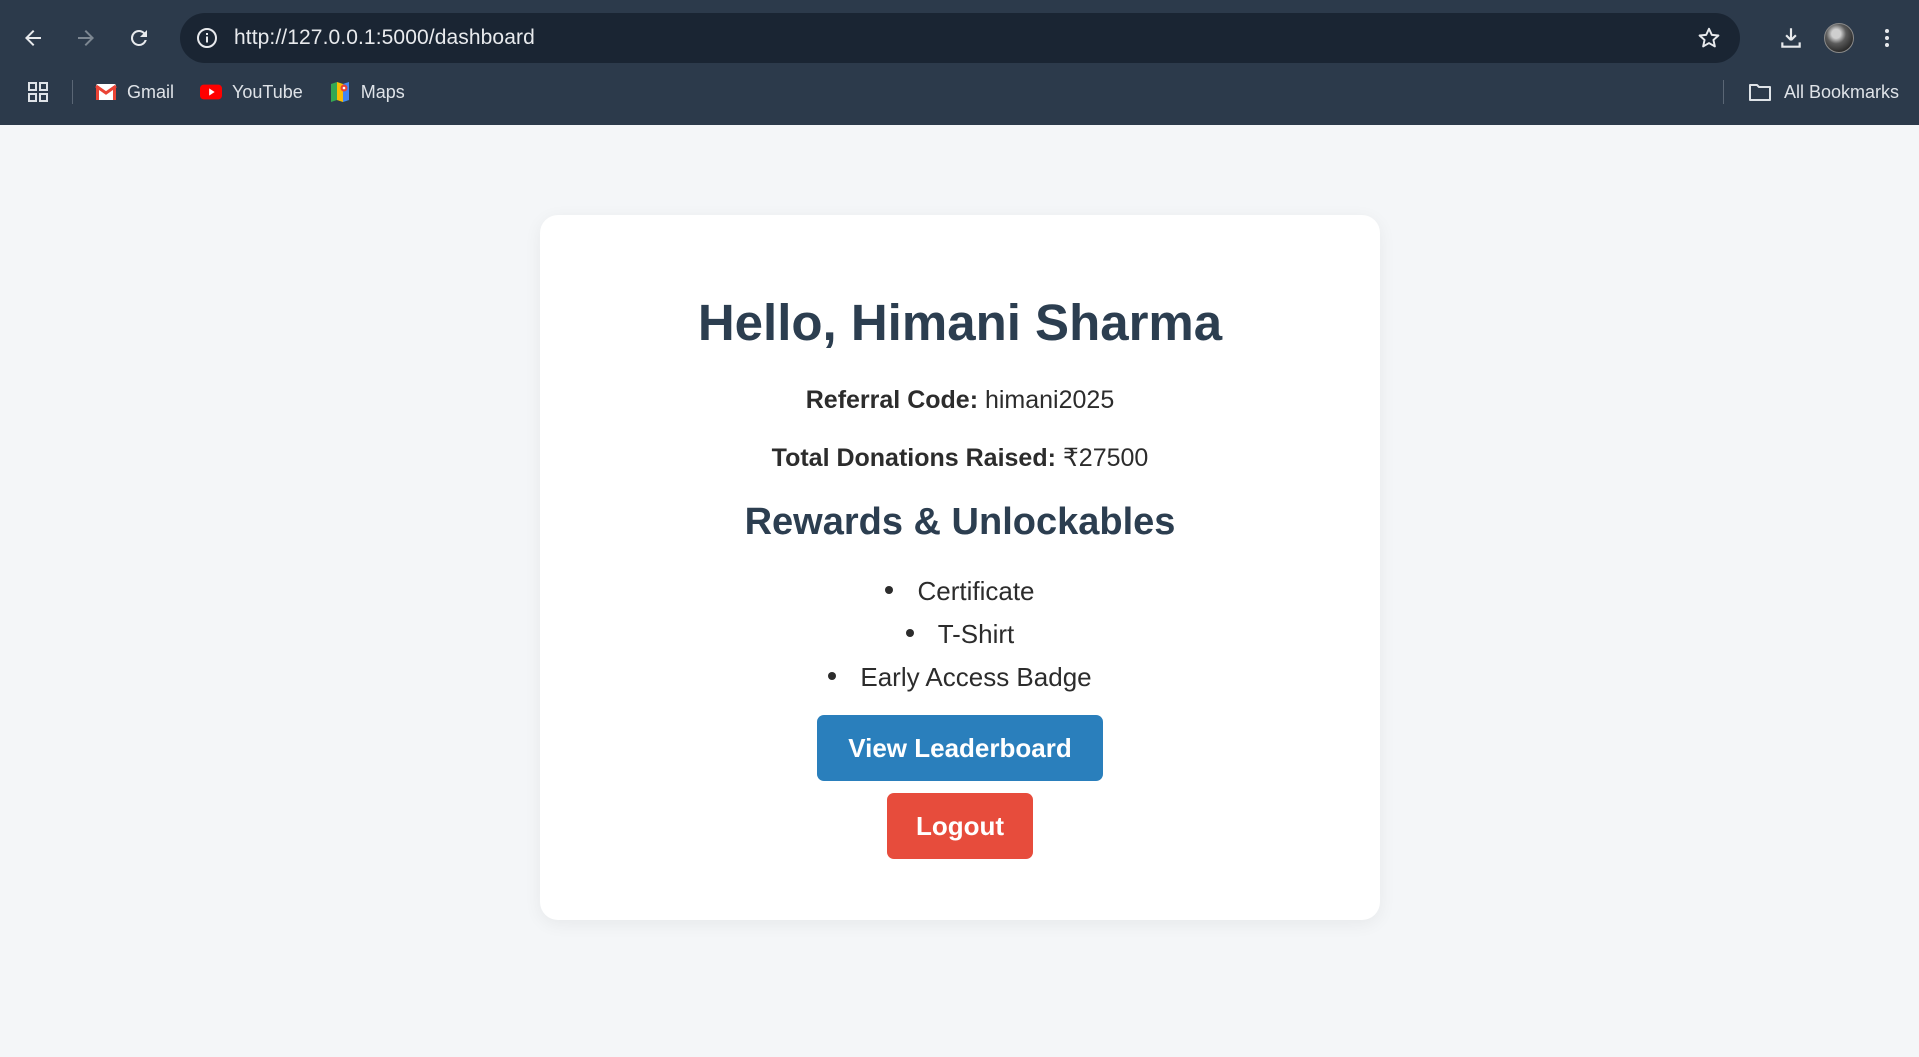 The image size is (1919, 1057). I want to click on url-text: http://127.0.0.1:5000/dashboard, so click(384, 38).